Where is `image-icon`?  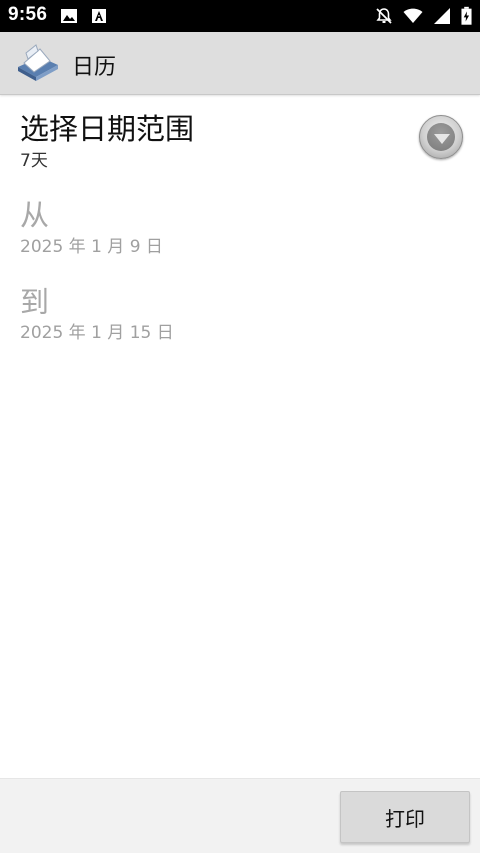
image-icon is located at coordinates (69, 16).